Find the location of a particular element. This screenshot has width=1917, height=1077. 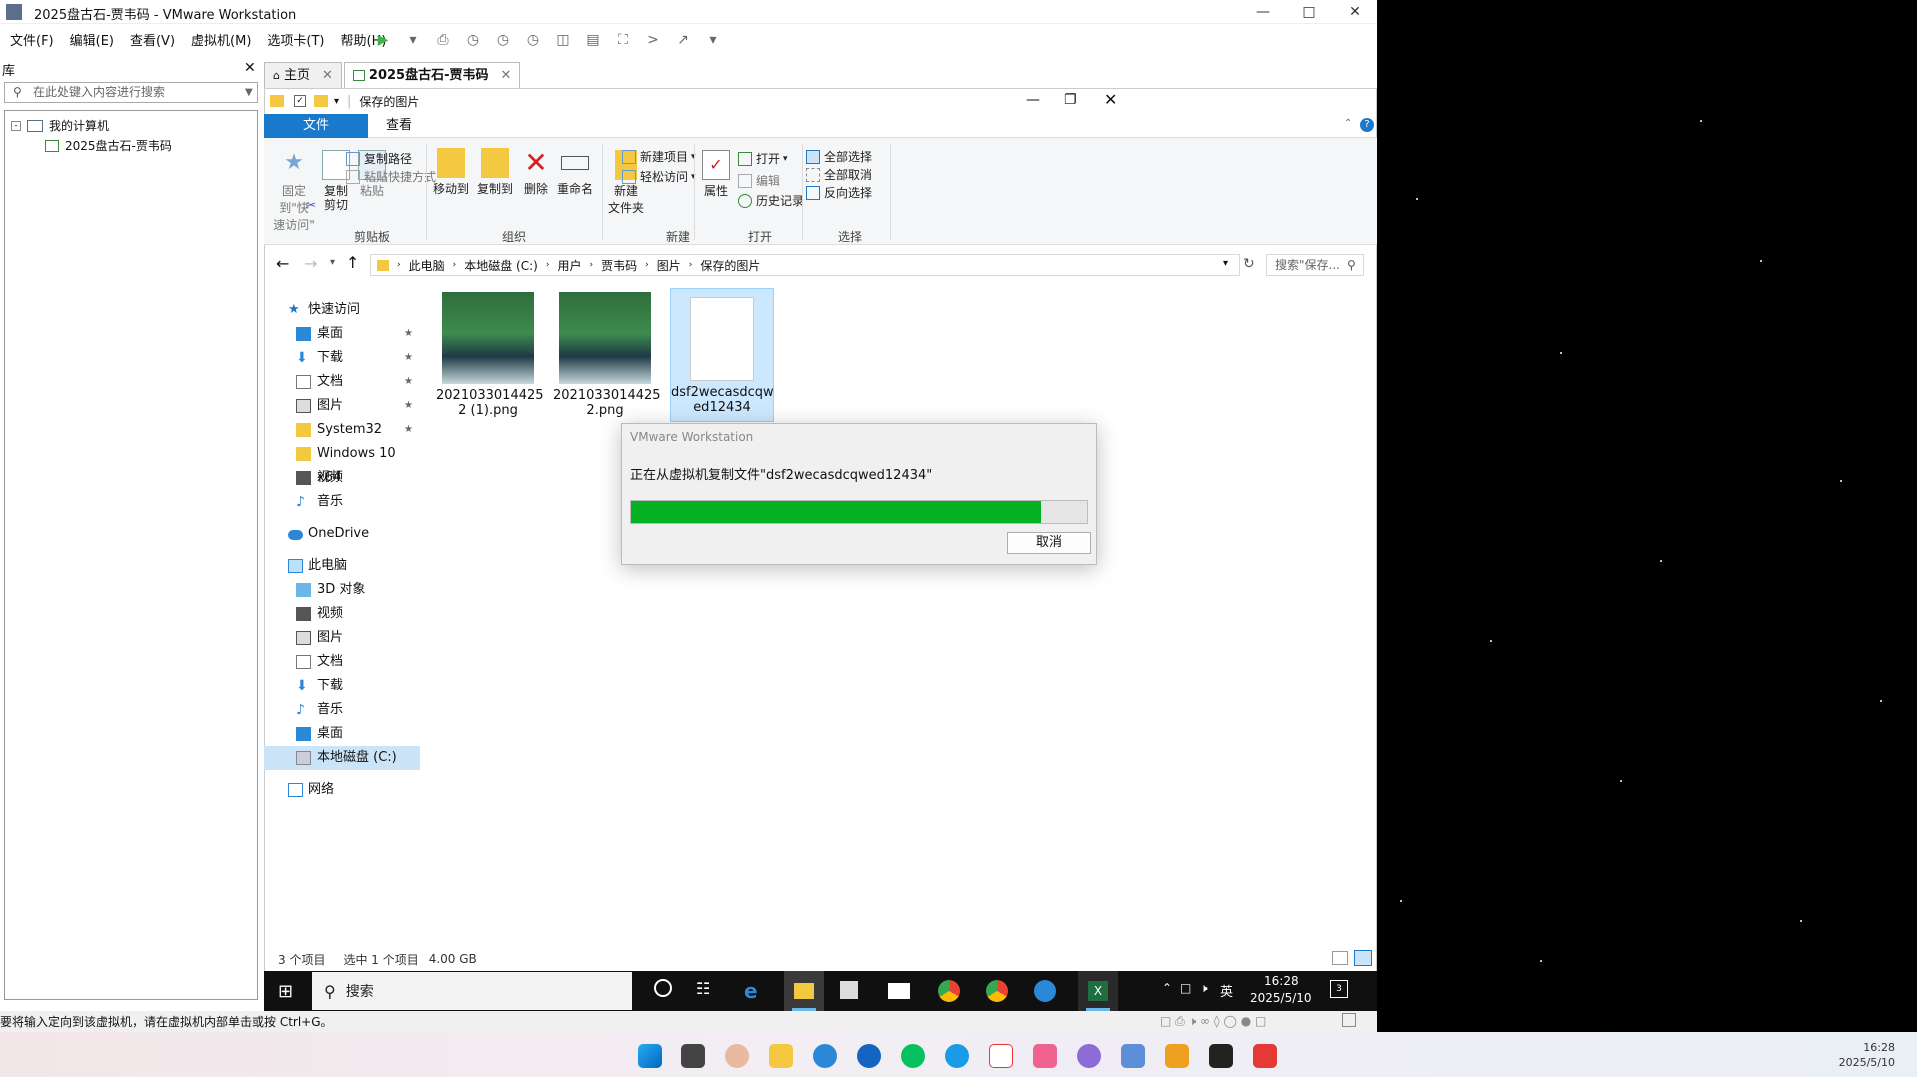

thumbnail-bar-icon: ▤ is located at coordinates (593, 40).